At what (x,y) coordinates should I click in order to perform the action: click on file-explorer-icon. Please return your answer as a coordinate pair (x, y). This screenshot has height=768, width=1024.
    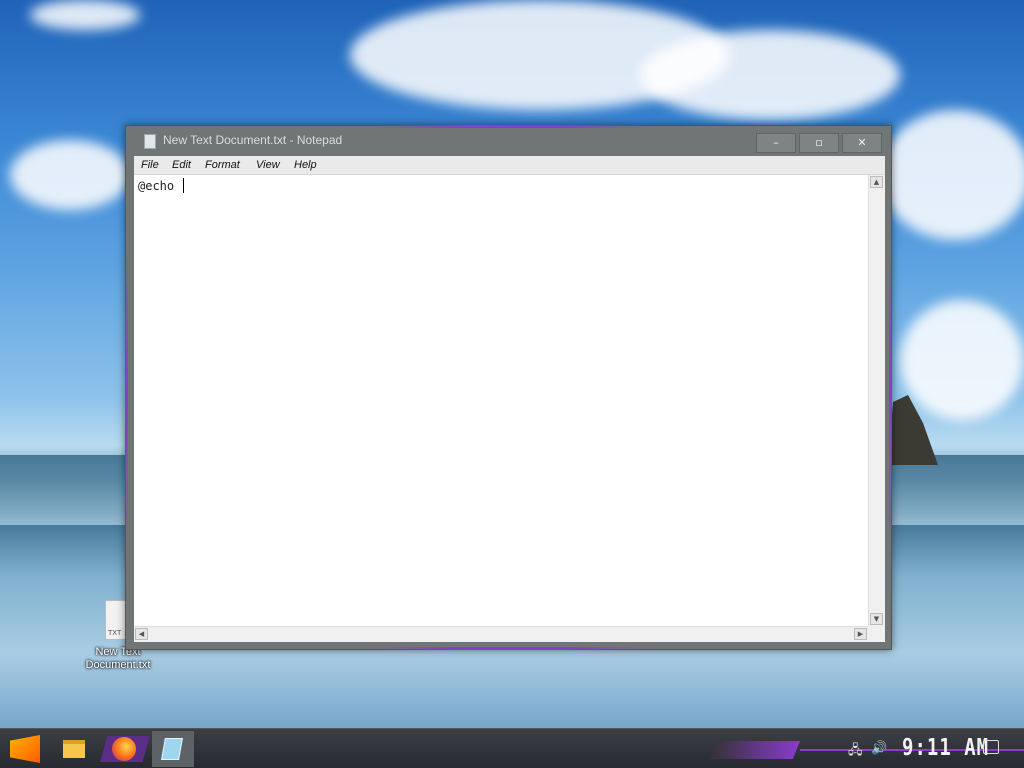
    Looking at the image, I should click on (74, 749).